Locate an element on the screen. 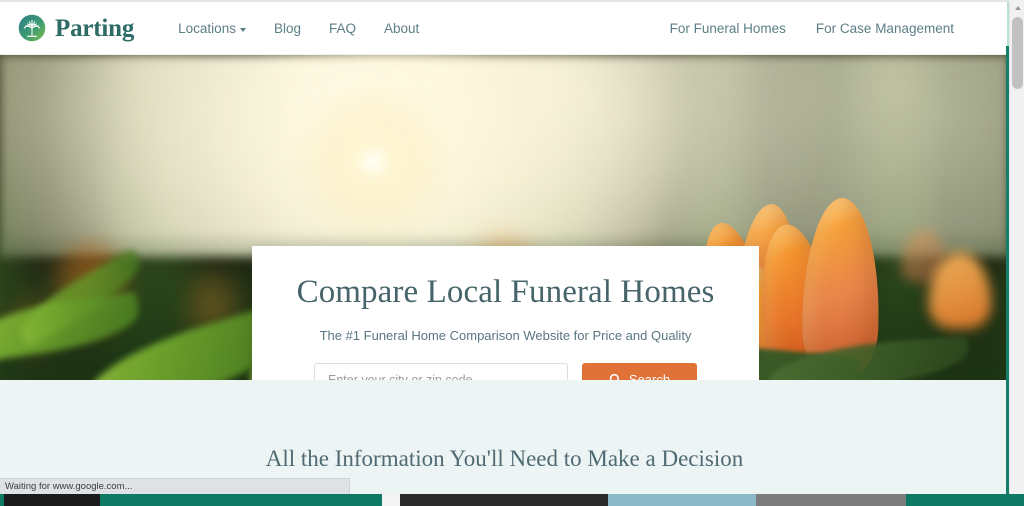  window-top-border is located at coordinates (504, 1).